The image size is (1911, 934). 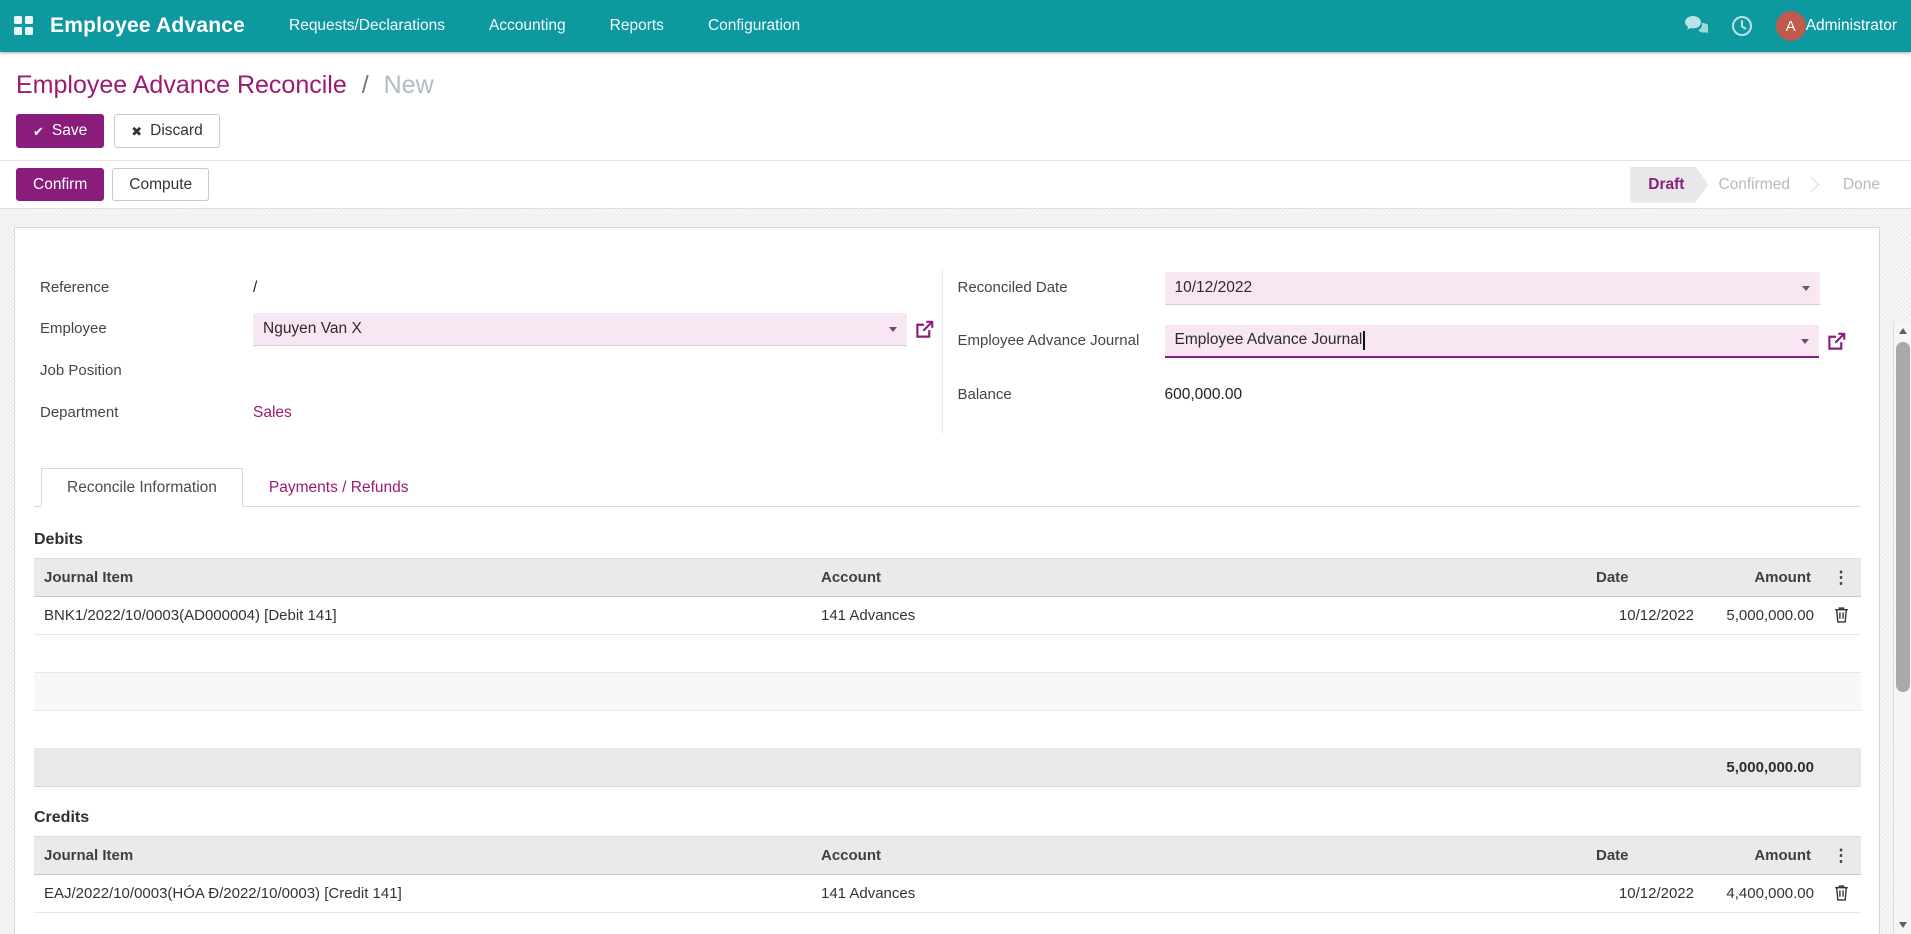 I want to click on debits-heading: Debits, so click(x=58, y=539).